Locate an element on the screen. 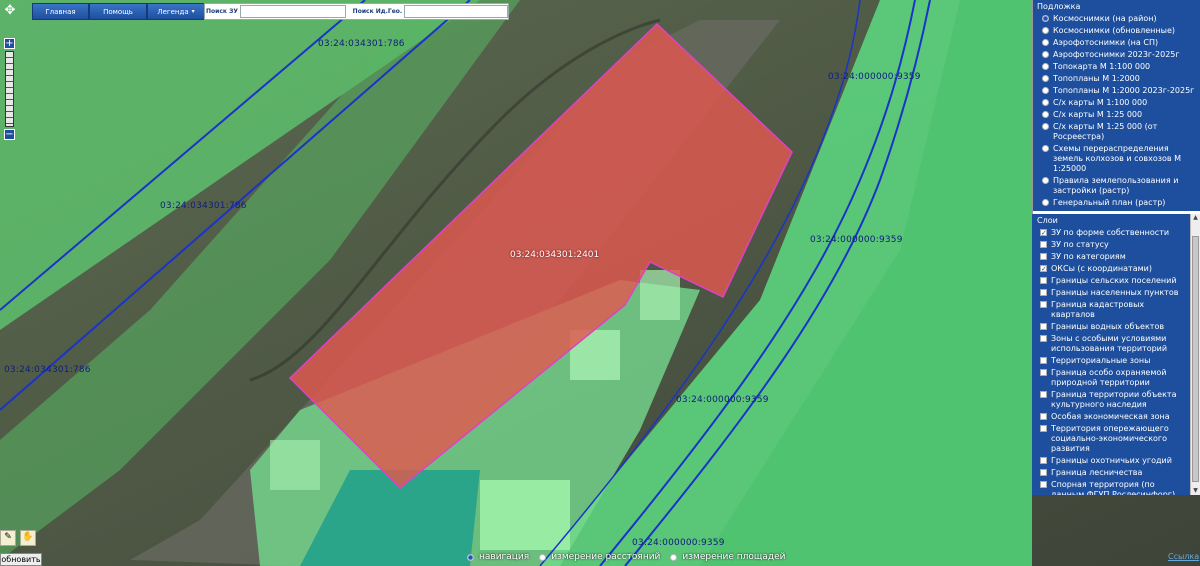 The image size is (1200, 566). legend-button: Легенда ▾ is located at coordinates (176, 11).